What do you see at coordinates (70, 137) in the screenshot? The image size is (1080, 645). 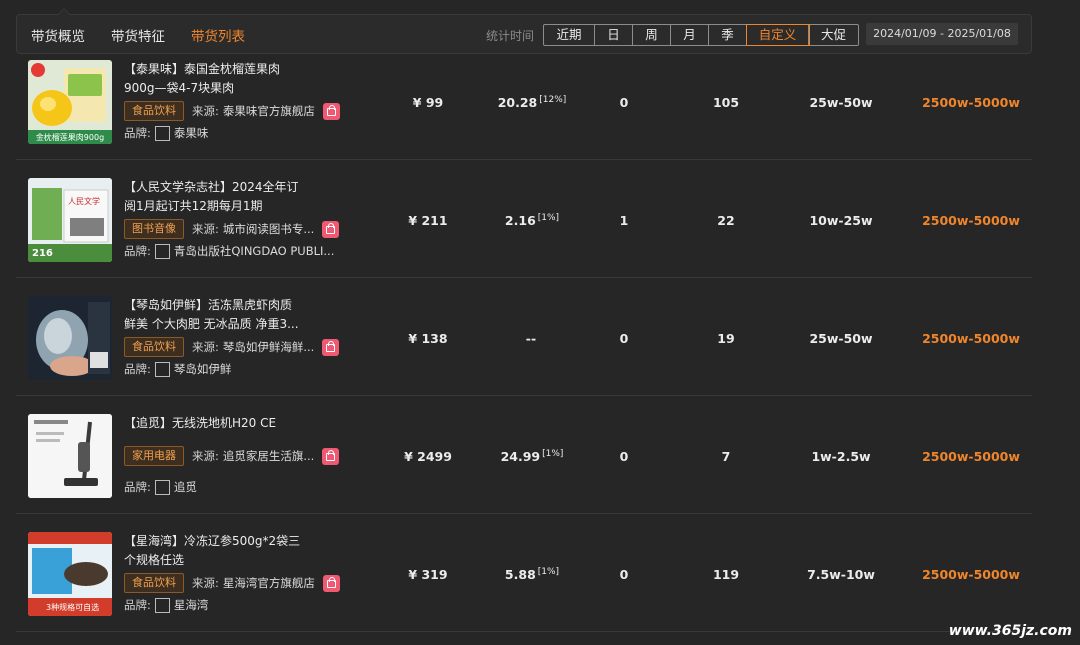 I see `thumbnail-caption: 金枕榴莲果肉900g` at bounding box center [70, 137].